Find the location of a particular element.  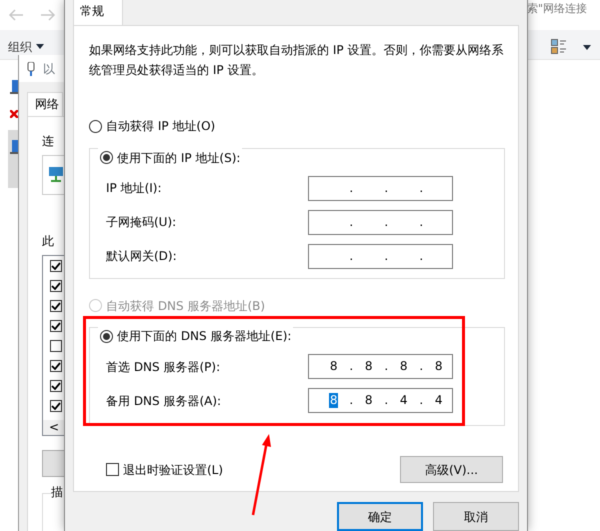

radio-label: 自动获得 DNS 服务器地址(B) is located at coordinates (186, 306).